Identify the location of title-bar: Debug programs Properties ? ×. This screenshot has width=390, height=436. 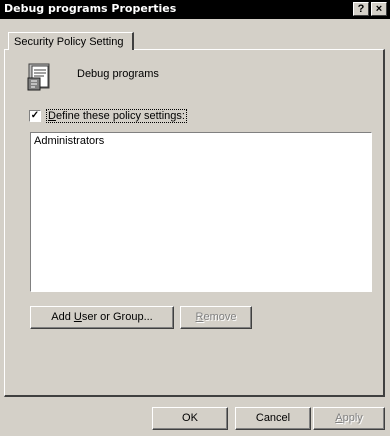
(195, 9).